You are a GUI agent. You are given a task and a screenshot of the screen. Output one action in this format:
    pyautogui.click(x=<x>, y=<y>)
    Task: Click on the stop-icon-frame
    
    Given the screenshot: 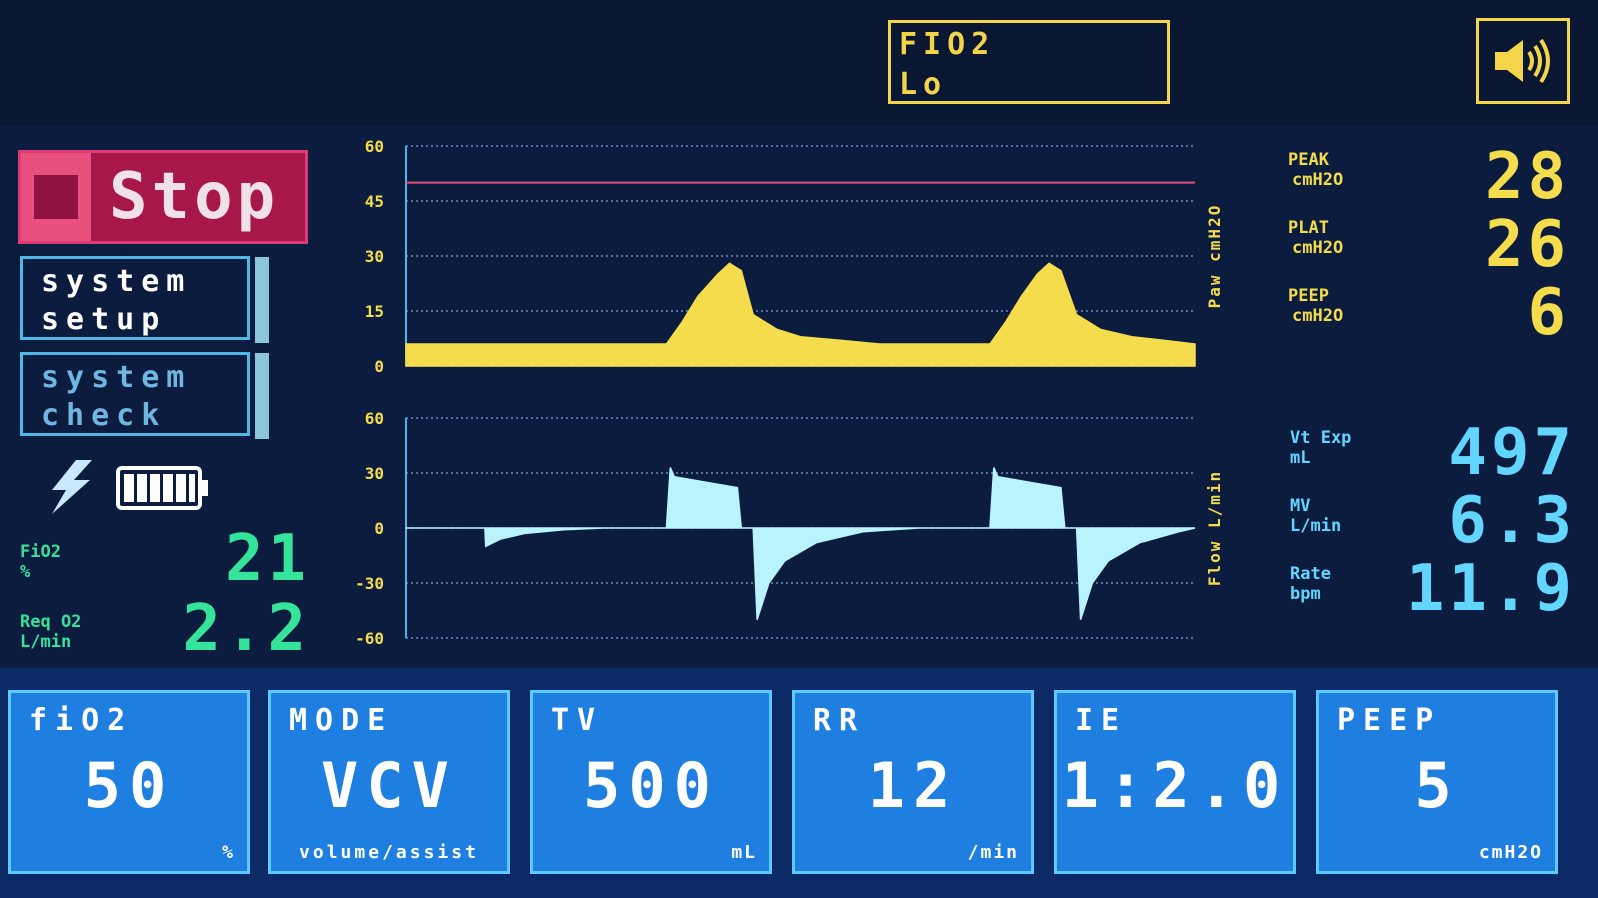 What is the action you would take?
    pyautogui.click(x=56, y=197)
    